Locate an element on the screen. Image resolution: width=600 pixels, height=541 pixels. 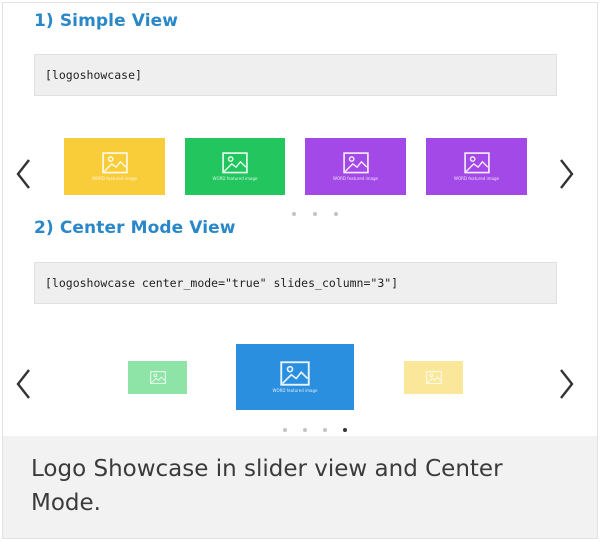
simple-view-prev-button is located at coordinates (24, 174).